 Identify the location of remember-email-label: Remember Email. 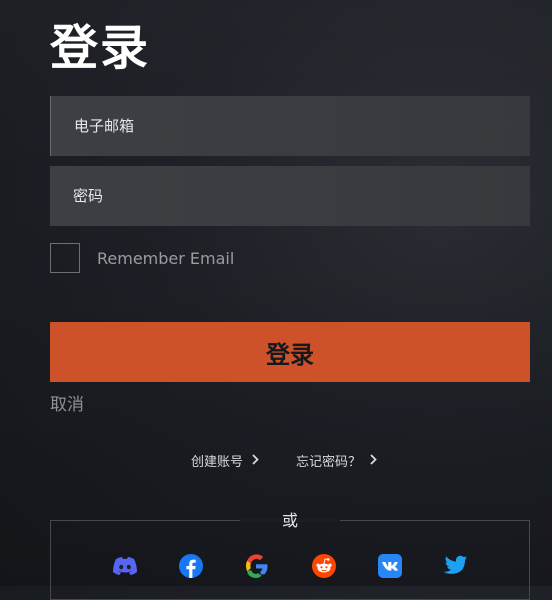
(166, 258).